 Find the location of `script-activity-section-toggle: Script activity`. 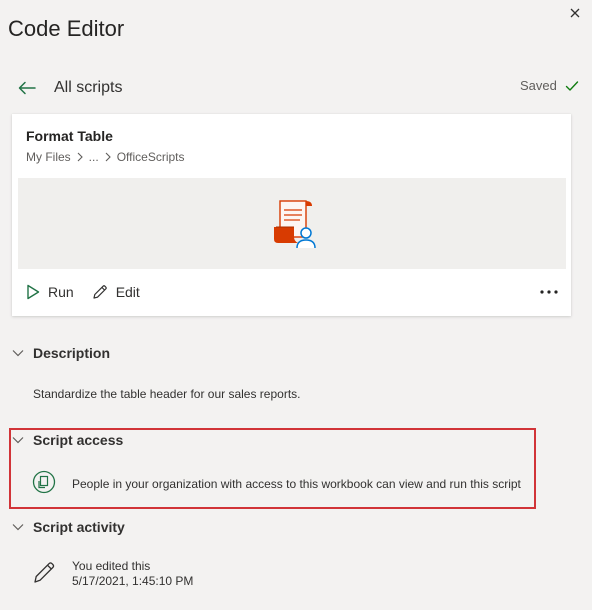

script-activity-section-toggle: Script activity is located at coordinates (68, 527).